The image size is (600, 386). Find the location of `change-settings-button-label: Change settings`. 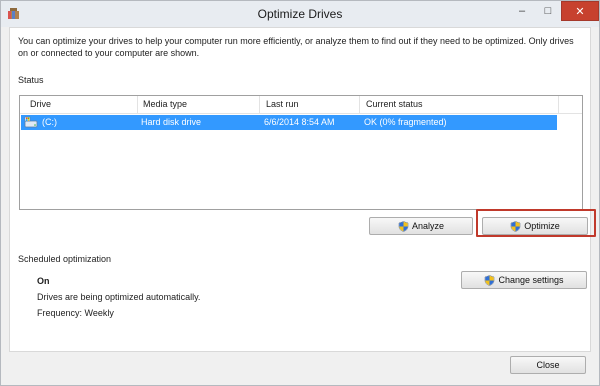

change-settings-button-label: Change settings is located at coordinates (531, 280).